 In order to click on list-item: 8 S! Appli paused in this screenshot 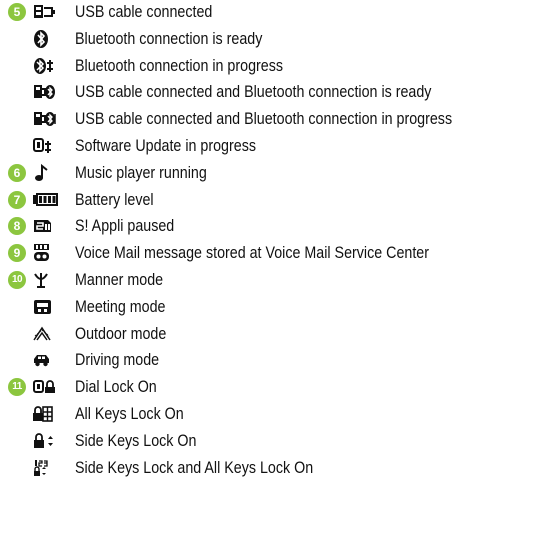, I will do `click(266, 227)`.